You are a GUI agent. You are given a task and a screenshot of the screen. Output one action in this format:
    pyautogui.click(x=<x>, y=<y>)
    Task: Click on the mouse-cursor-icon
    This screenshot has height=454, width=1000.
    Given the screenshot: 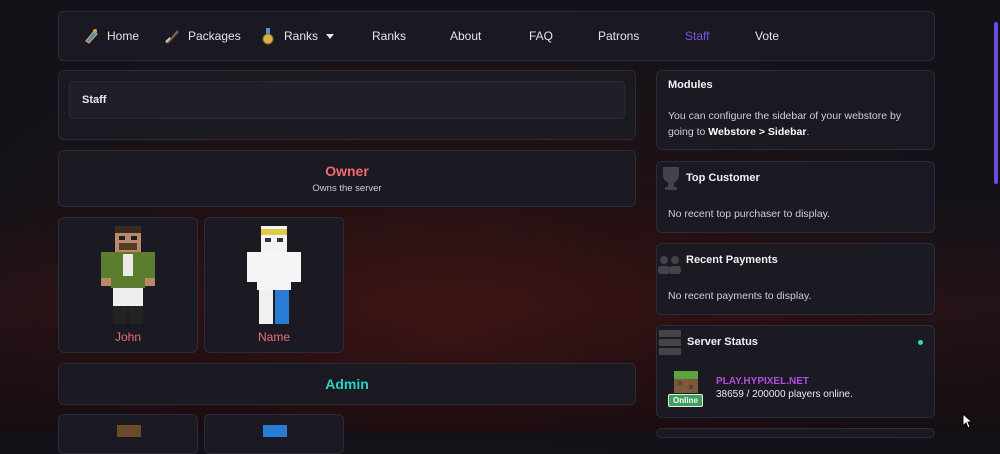 What is the action you would take?
    pyautogui.click(x=968, y=421)
    